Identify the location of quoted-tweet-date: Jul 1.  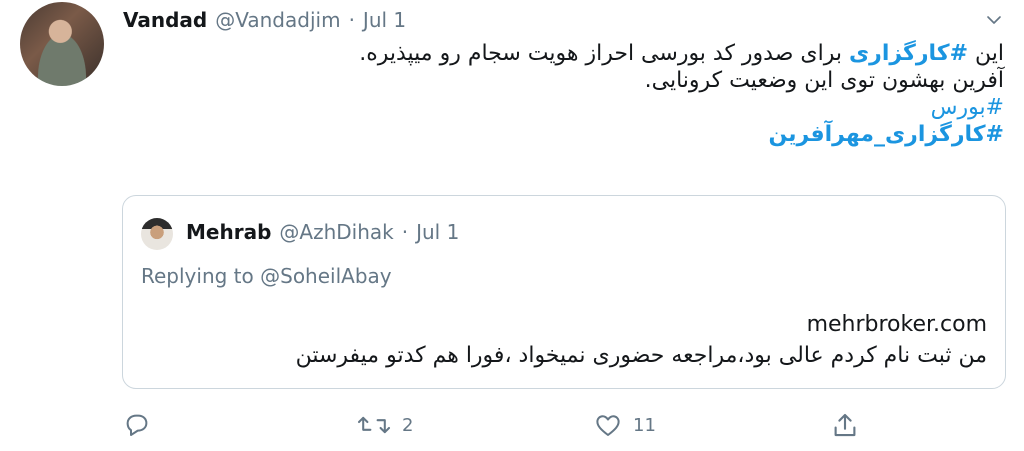
(438, 232).